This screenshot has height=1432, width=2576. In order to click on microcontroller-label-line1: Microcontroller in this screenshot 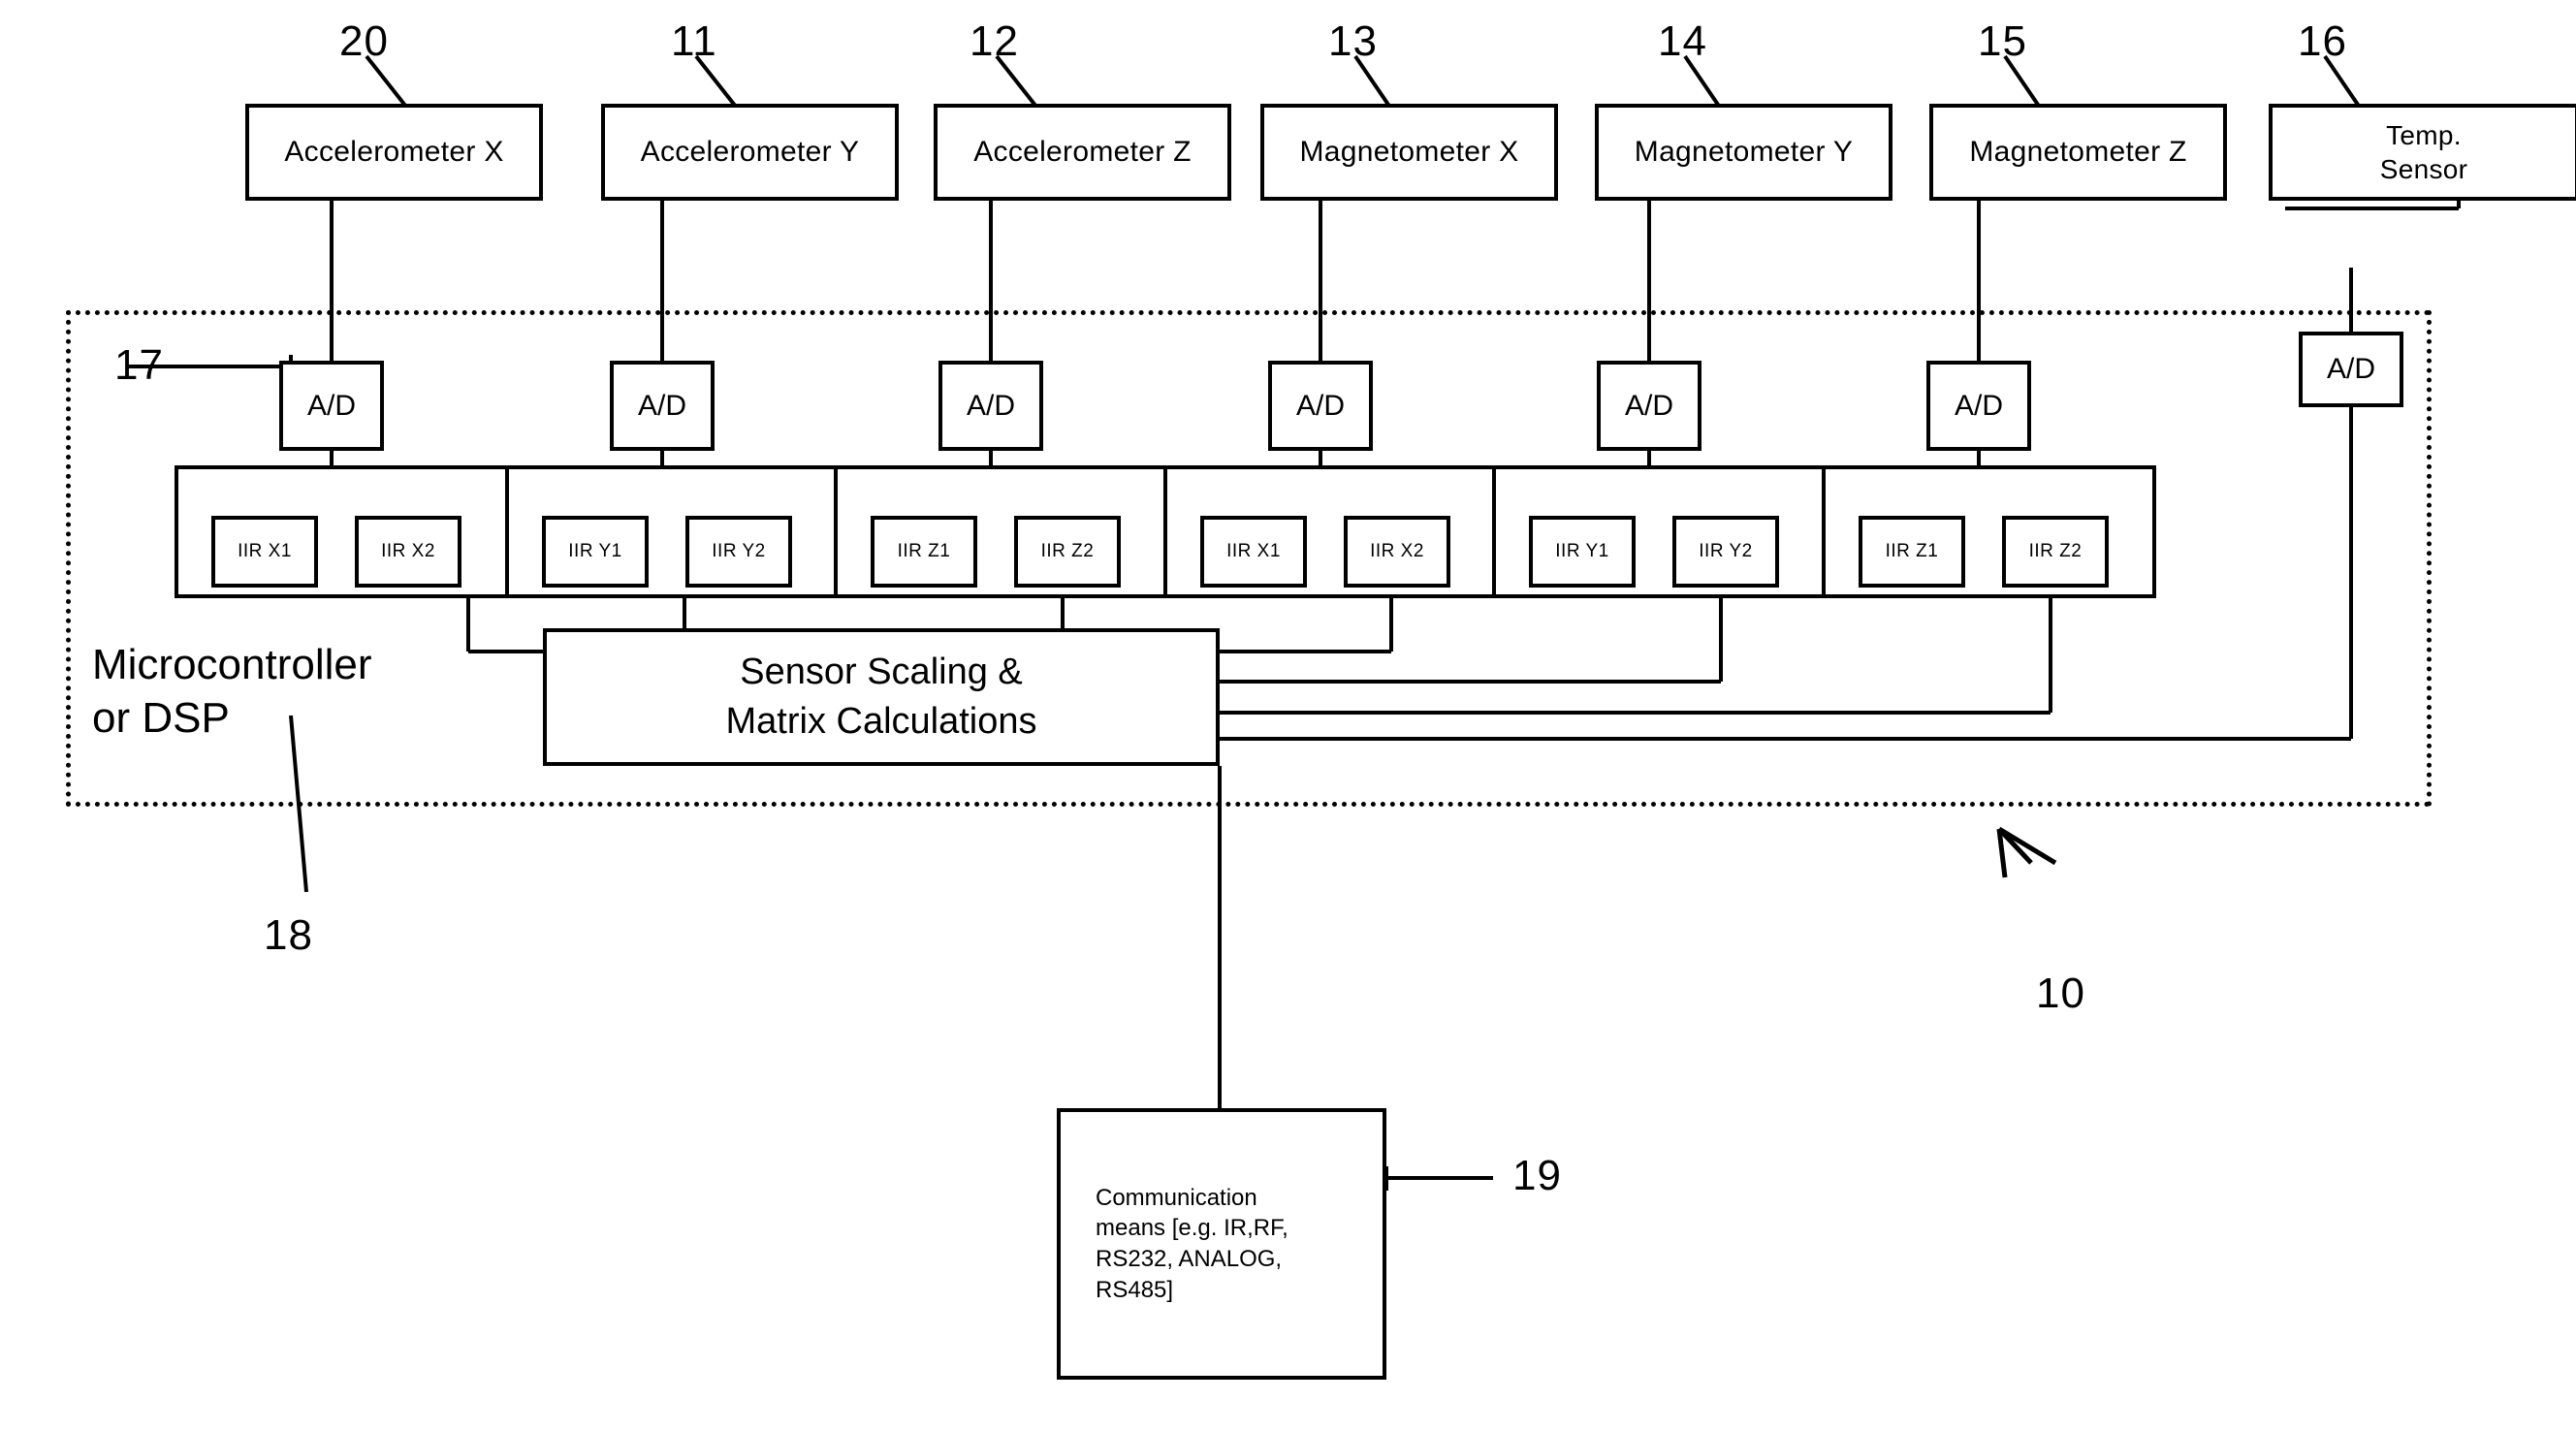, I will do `click(232, 664)`.